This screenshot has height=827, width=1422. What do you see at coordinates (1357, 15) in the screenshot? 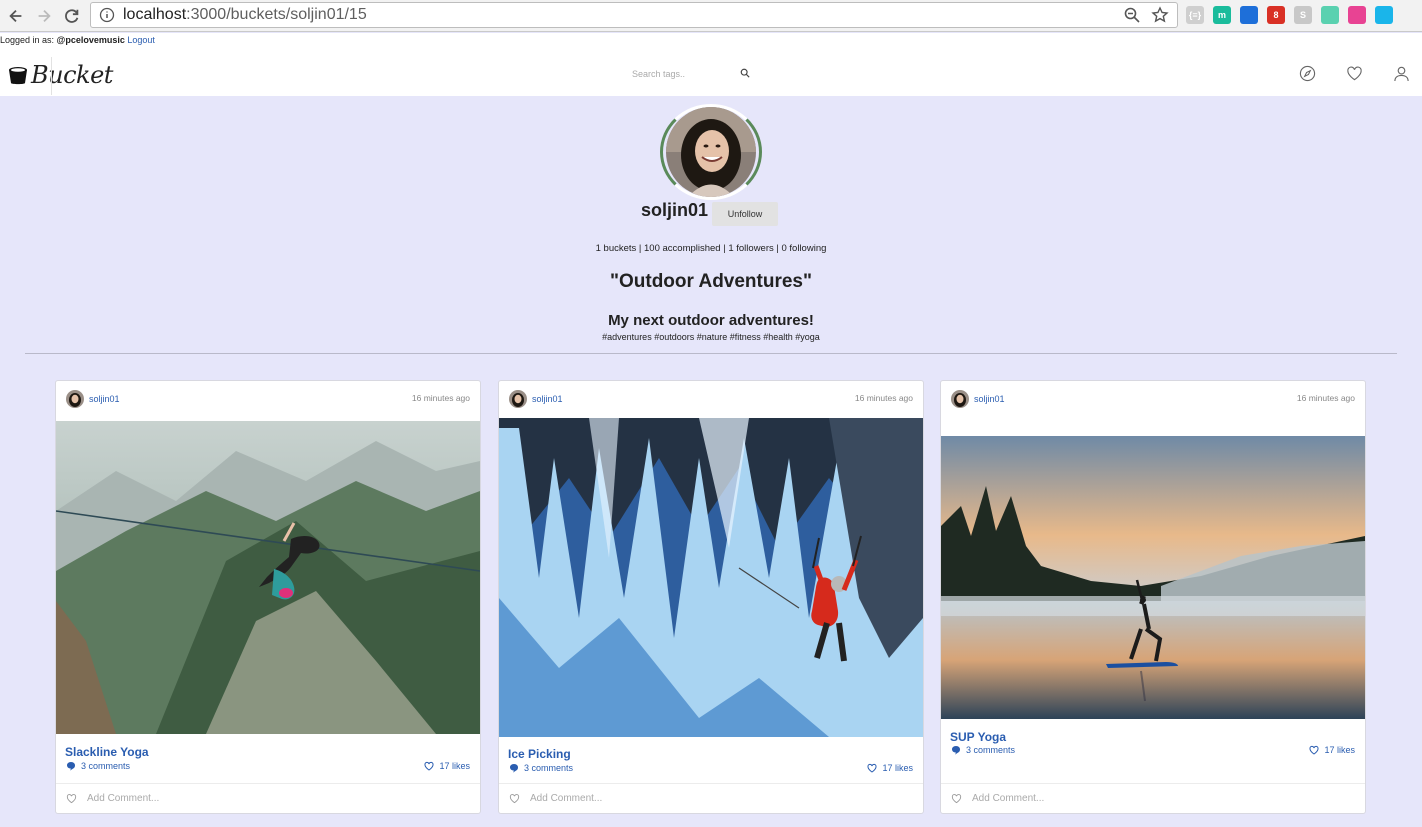
I see `color-wheel-icon` at bounding box center [1357, 15].